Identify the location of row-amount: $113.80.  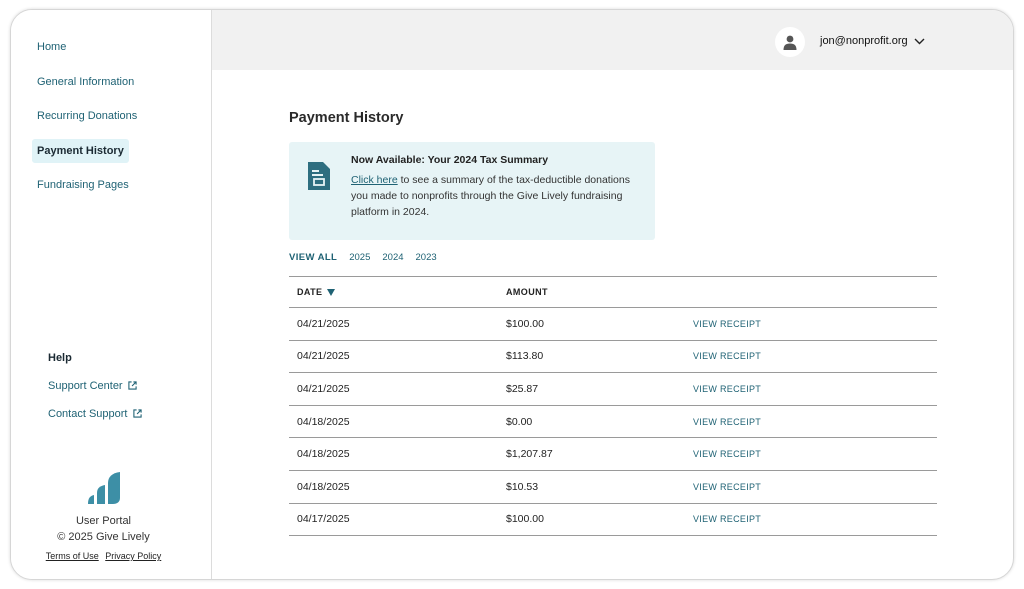
(525, 356).